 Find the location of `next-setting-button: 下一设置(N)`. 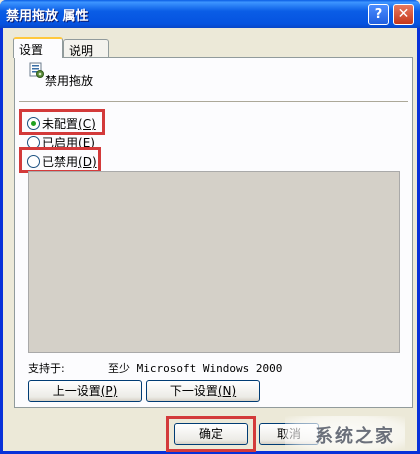

next-setting-button: 下一设置(N) is located at coordinates (203, 391).